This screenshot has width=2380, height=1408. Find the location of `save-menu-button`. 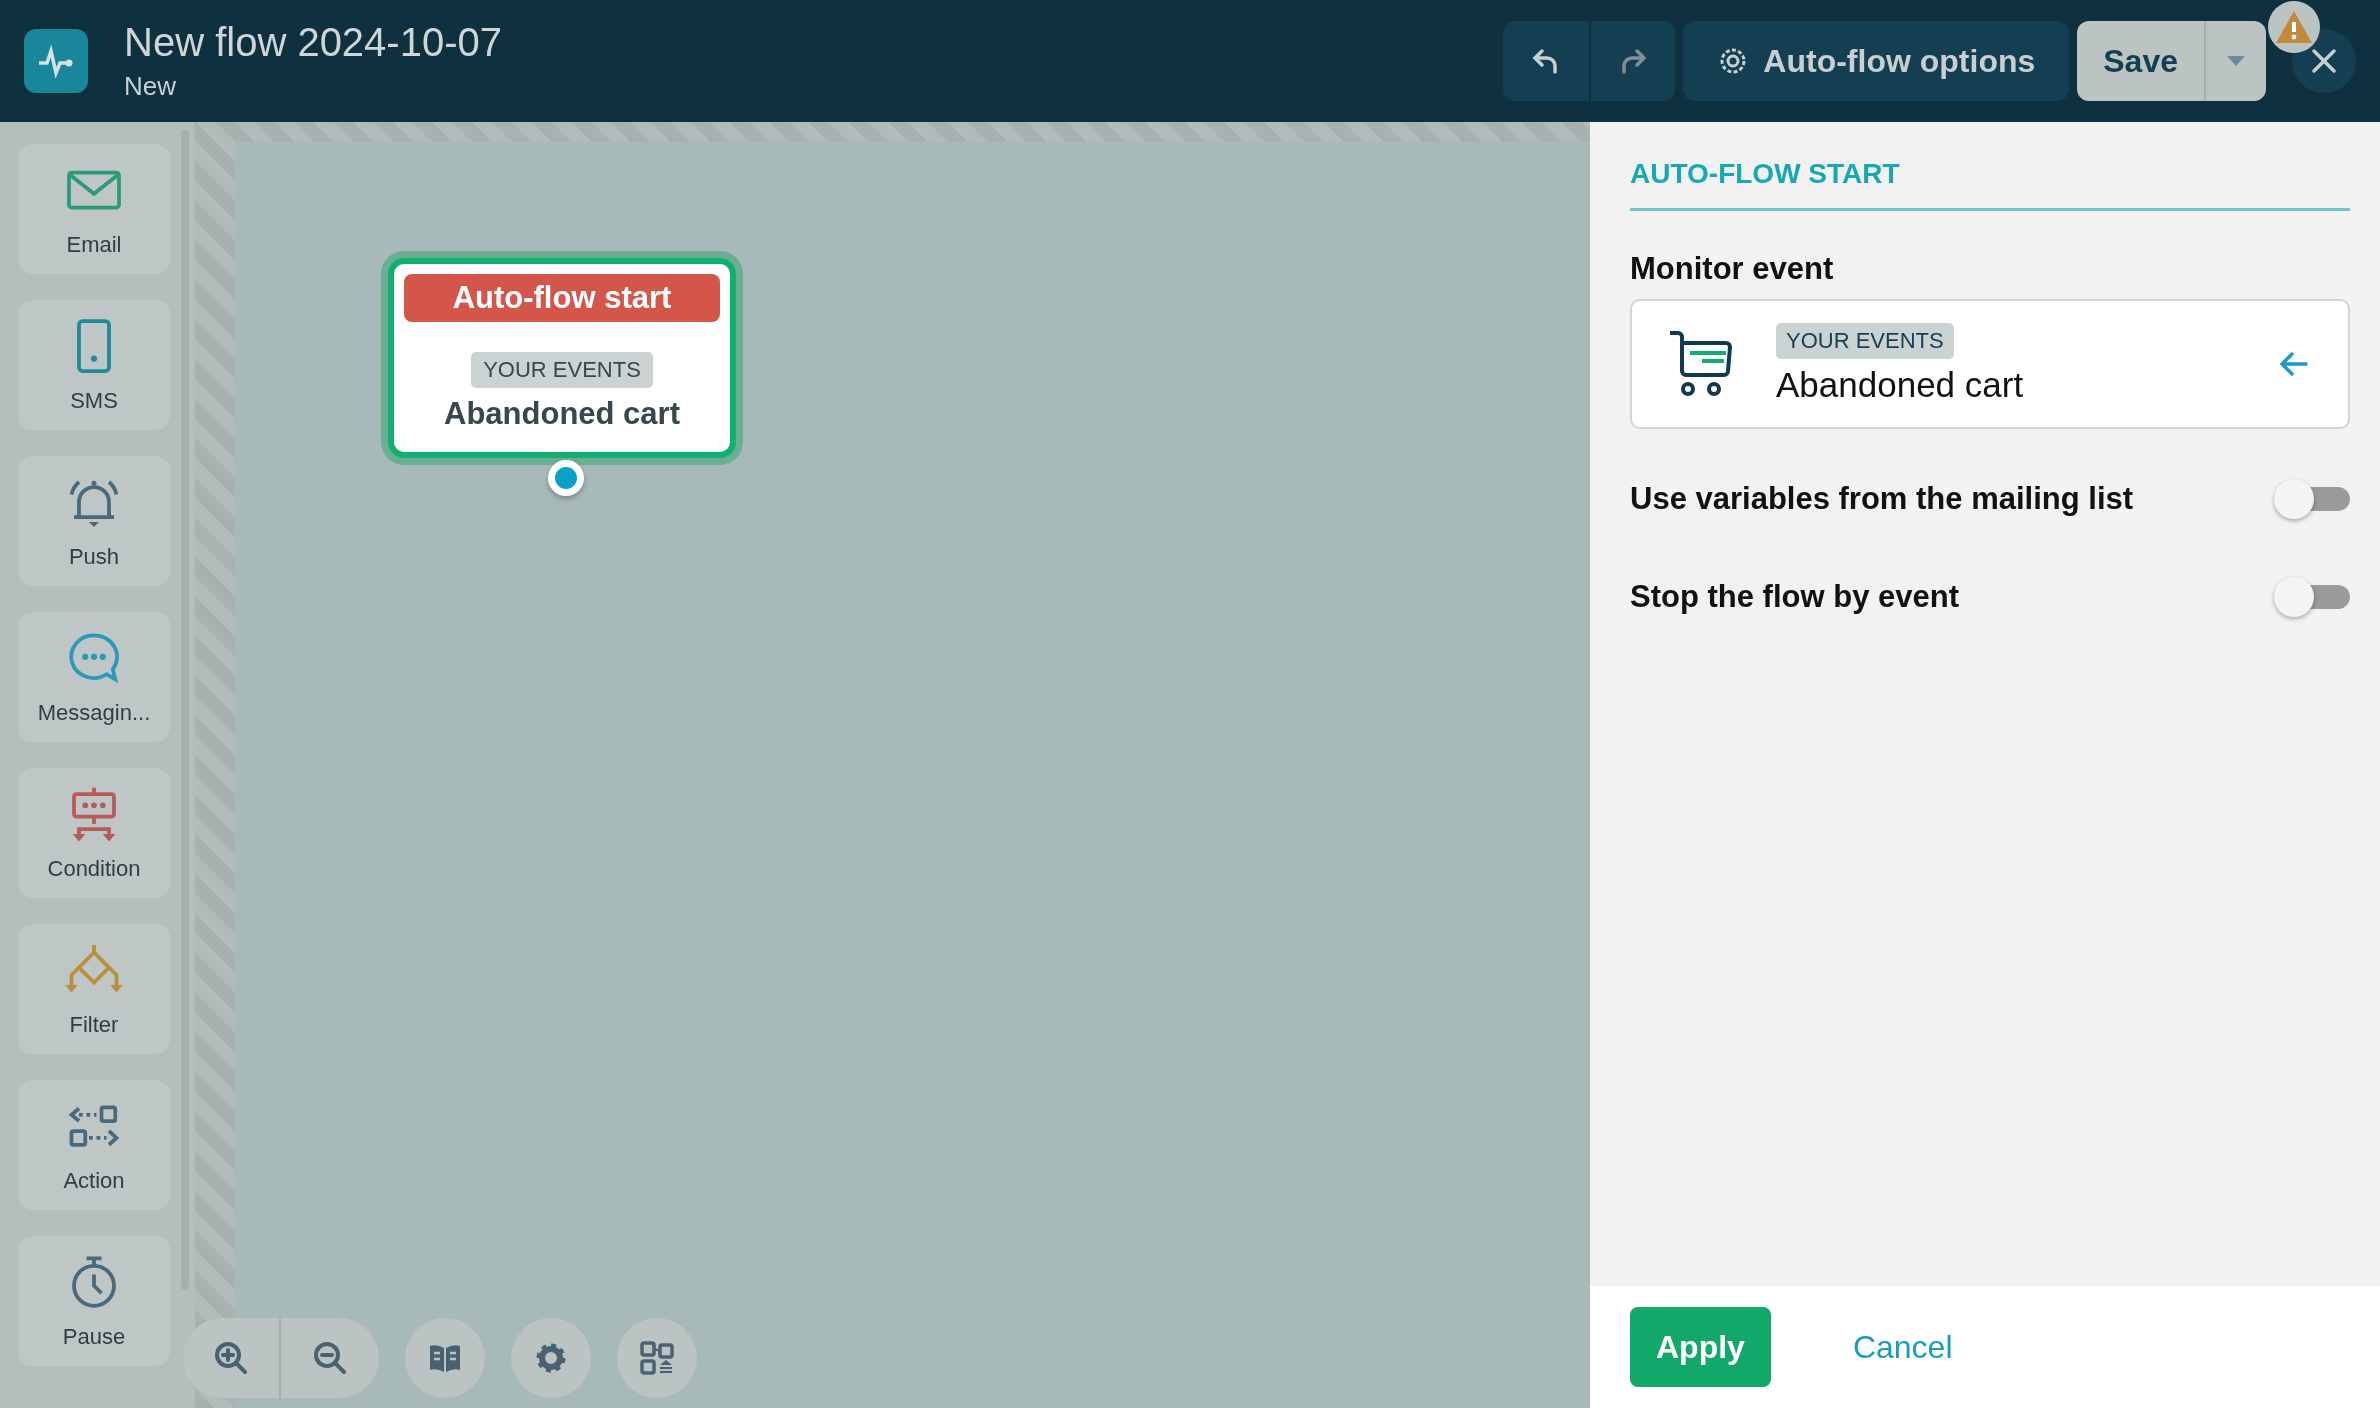

save-menu-button is located at coordinates (2235, 61).